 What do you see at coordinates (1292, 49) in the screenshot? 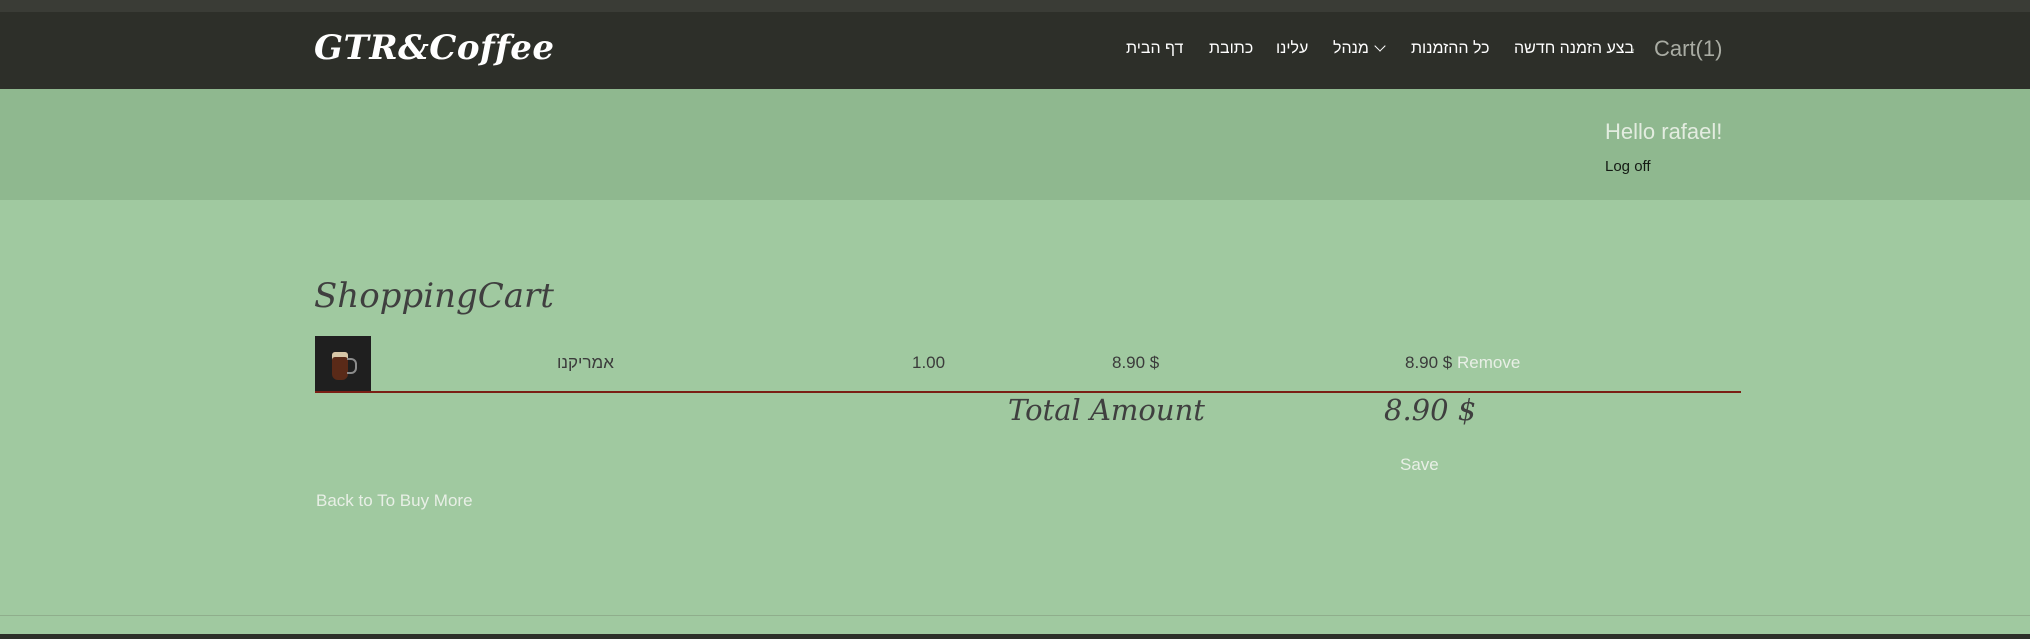
I see `nav-item-about: עלינו` at bounding box center [1292, 49].